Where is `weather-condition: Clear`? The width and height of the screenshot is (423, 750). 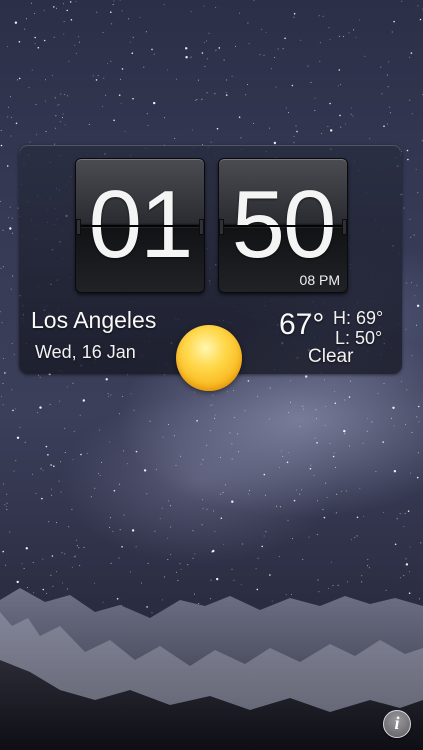 weather-condition: Clear is located at coordinates (331, 356).